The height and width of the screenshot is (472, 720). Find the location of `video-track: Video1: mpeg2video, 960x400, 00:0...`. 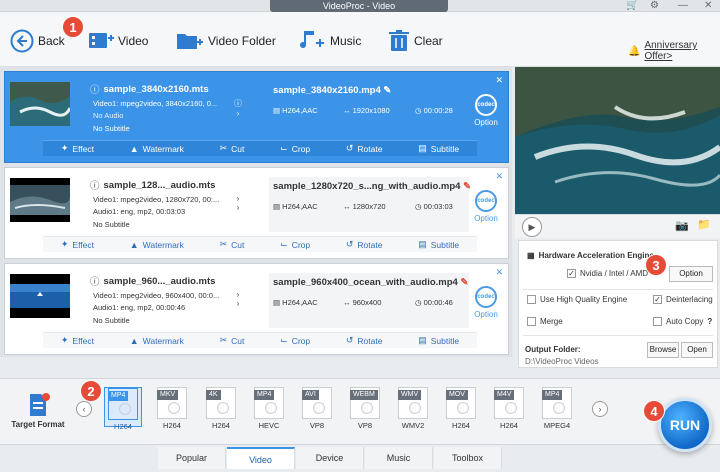

video-track: Video1: mpeg2video, 960x400, 00:0... is located at coordinates (156, 295).